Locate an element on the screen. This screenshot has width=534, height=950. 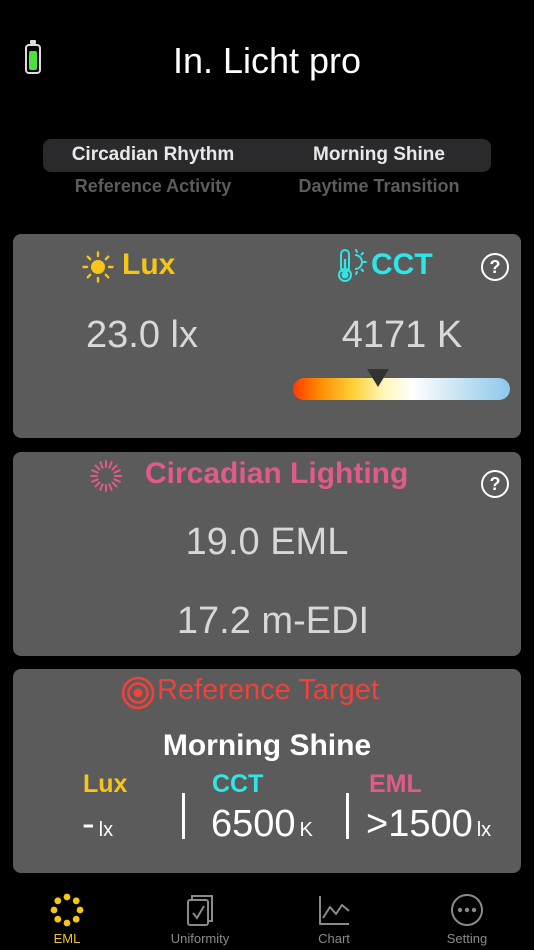
tab-chart: Chart is located at coordinates (334, 913).